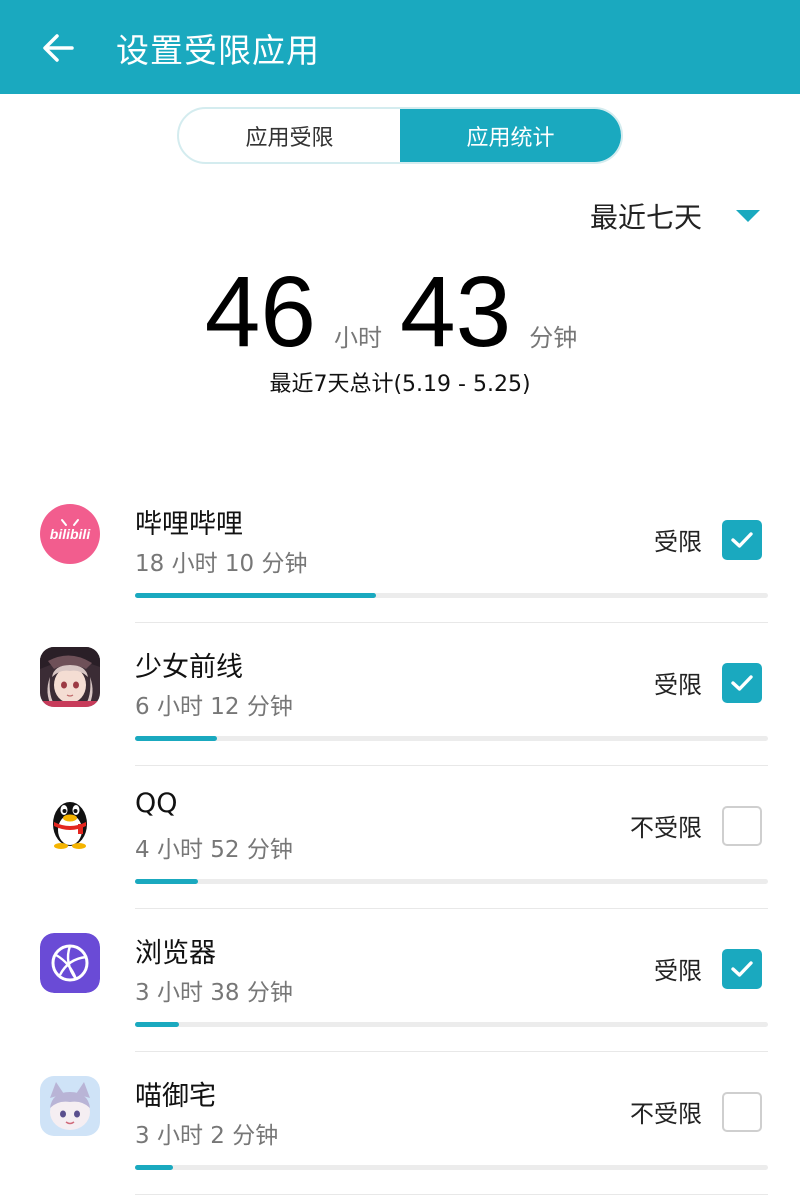 This screenshot has height=1201, width=800. What do you see at coordinates (400, 384) in the screenshot?
I see `total-subtitle: 最近7天总计(5.19 - 5.25)` at bounding box center [400, 384].